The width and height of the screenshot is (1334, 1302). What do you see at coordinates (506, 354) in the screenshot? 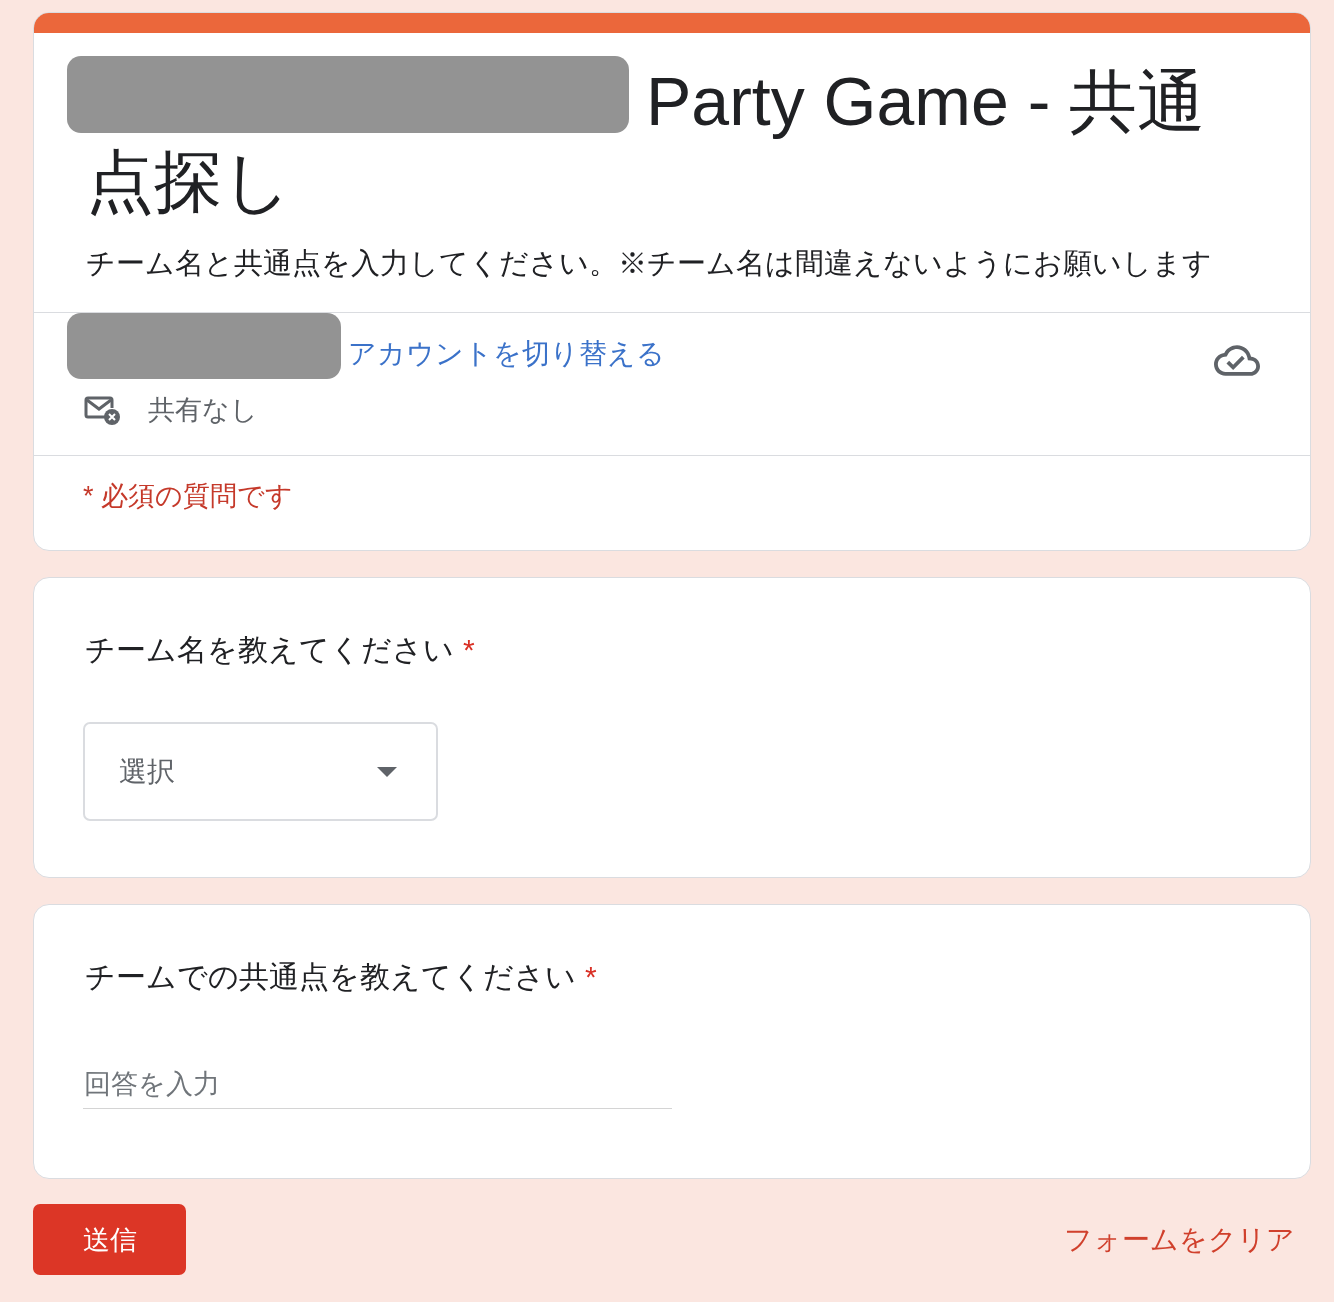
I see `switch-account-link: アカウントを切り替える` at bounding box center [506, 354].